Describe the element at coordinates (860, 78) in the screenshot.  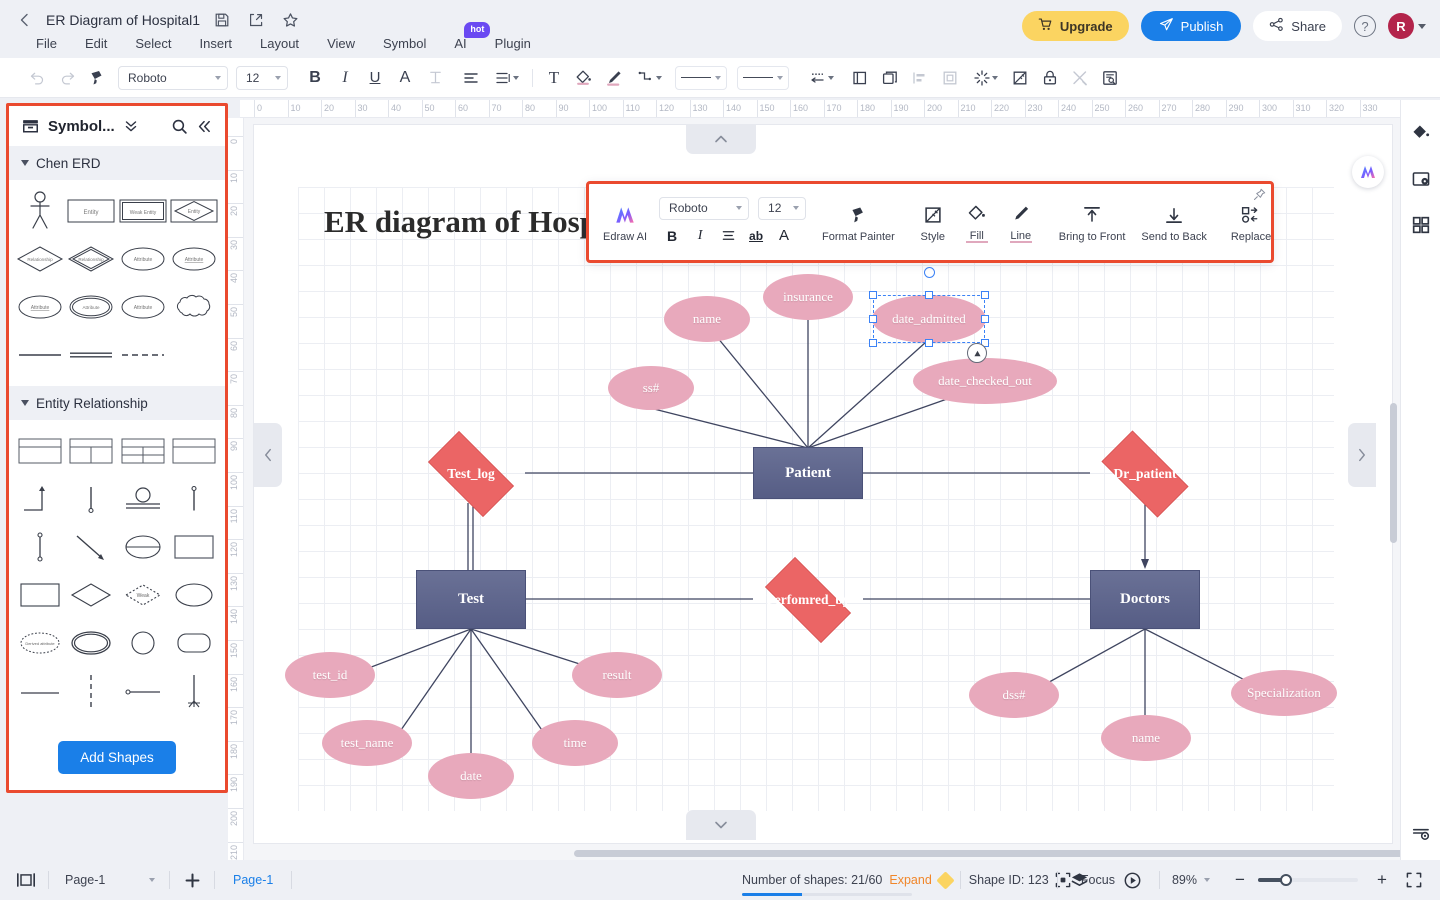
I see `group-icon` at that location.